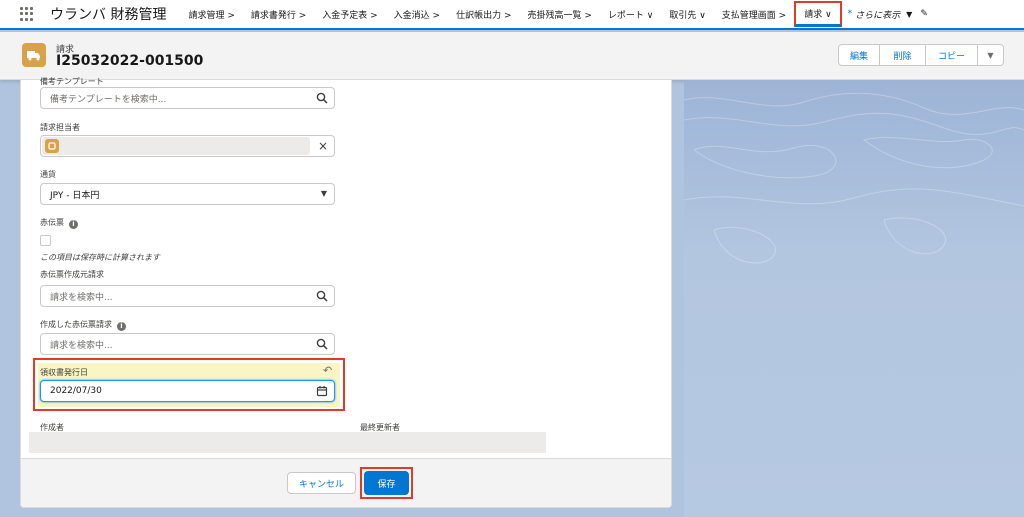 The image size is (1024, 517). What do you see at coordinates (991, 55) in the screenshot?
I see `actions-dropdown-button: ▼` at bounding box center [991, 55].